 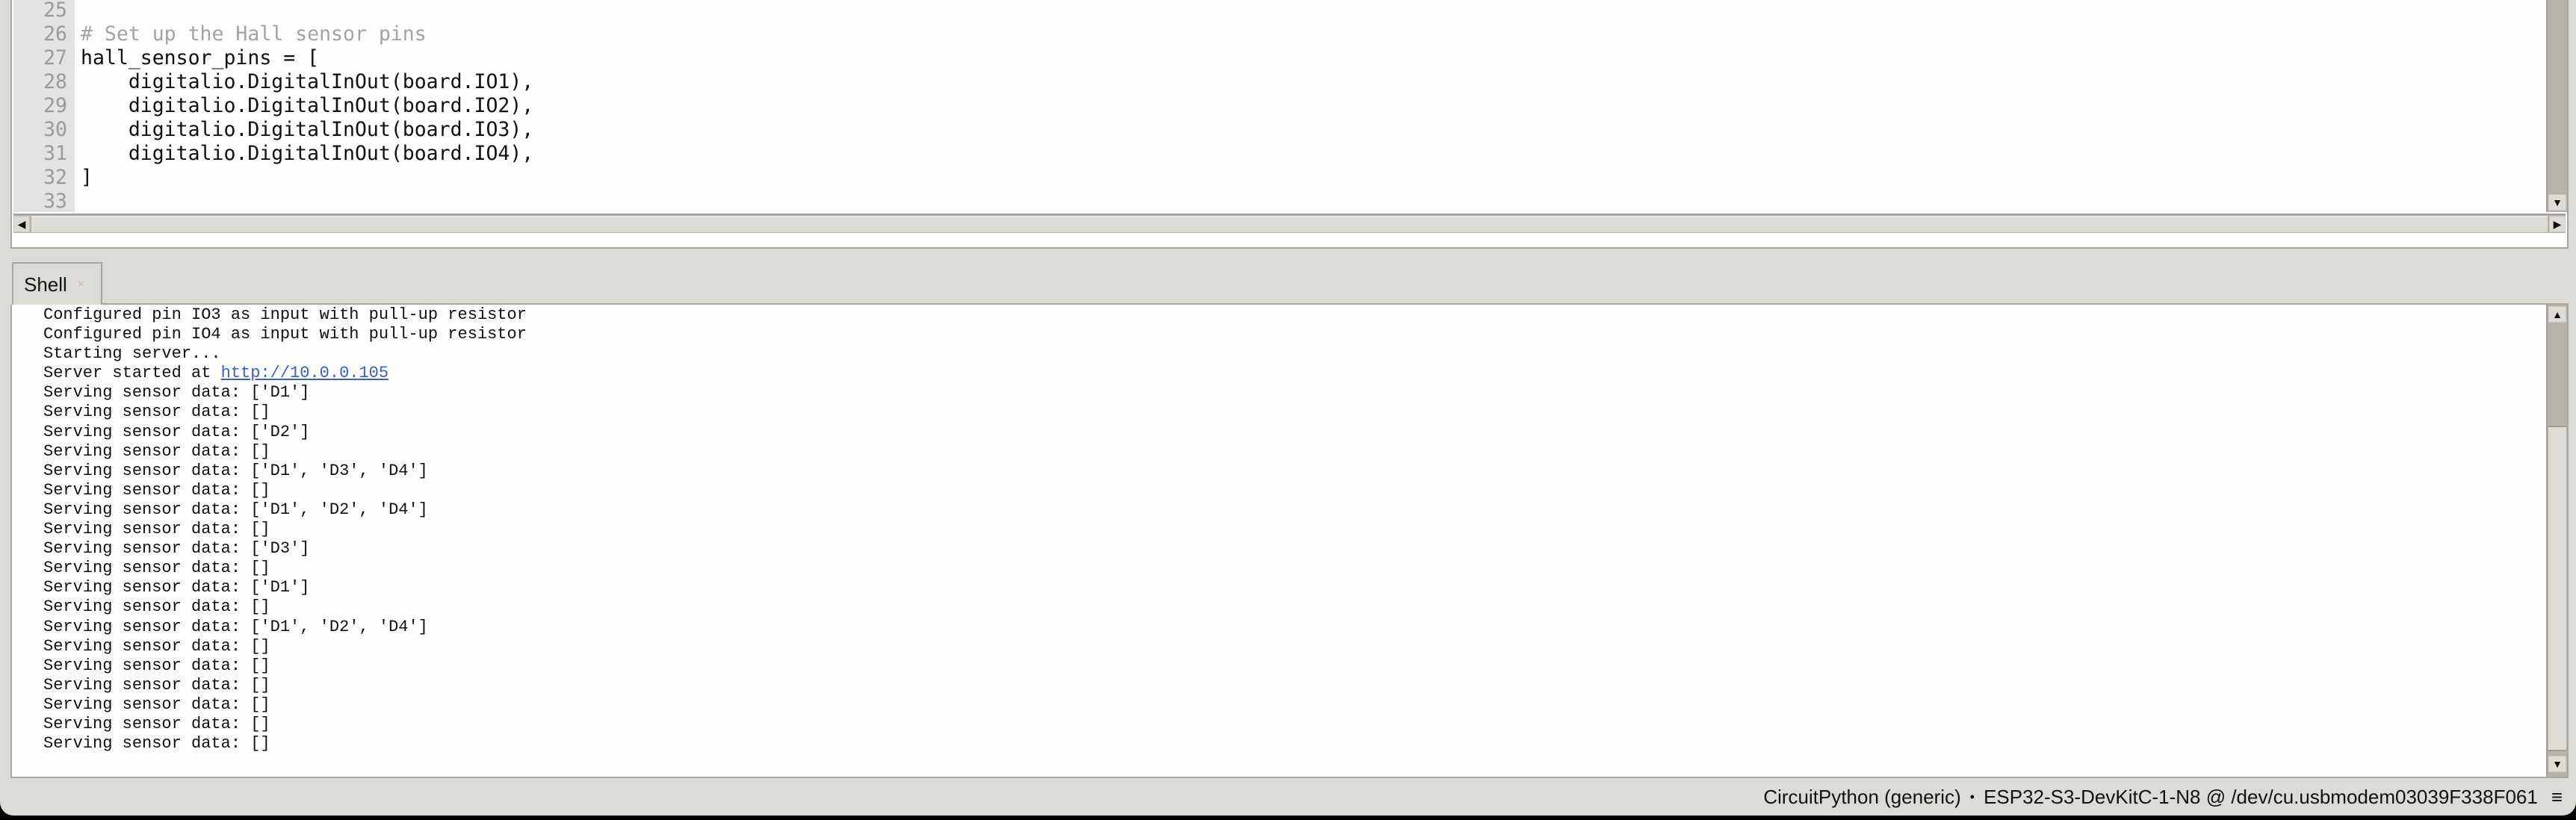 What do you see at coordinates (21, 224) in the screenshot?
I see `scroll-left-arrow-icon: ◀` at bounding box center [21, 224].